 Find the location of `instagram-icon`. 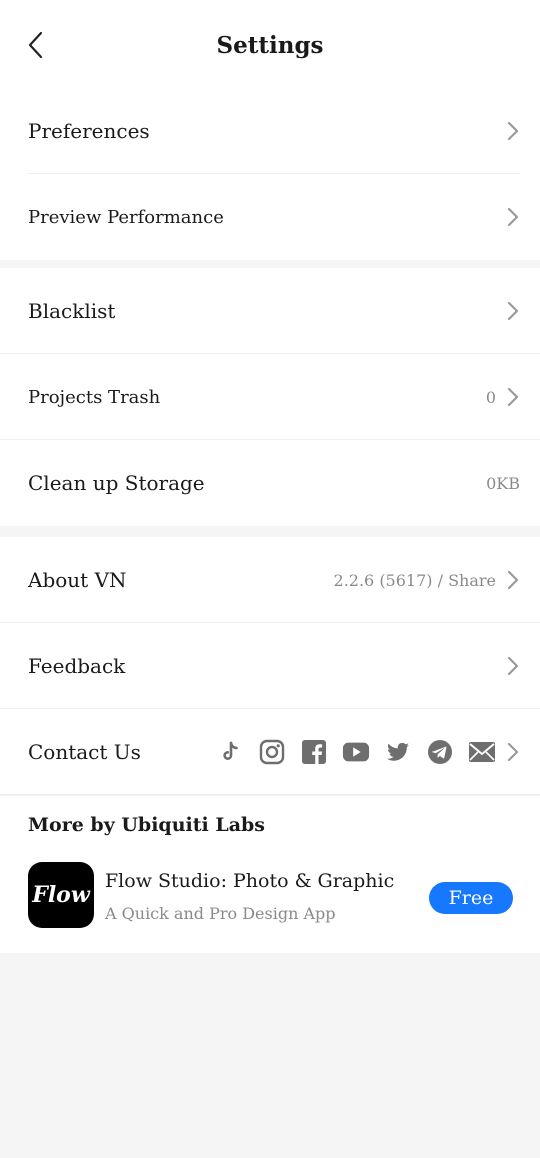

instagram-icon is located at coordinates (272, 752).